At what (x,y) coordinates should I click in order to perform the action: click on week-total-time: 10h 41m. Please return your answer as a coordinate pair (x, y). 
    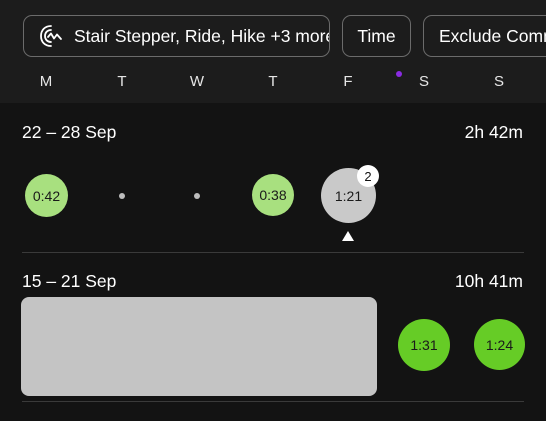
    Looking at the image, I should click on (488, 281).